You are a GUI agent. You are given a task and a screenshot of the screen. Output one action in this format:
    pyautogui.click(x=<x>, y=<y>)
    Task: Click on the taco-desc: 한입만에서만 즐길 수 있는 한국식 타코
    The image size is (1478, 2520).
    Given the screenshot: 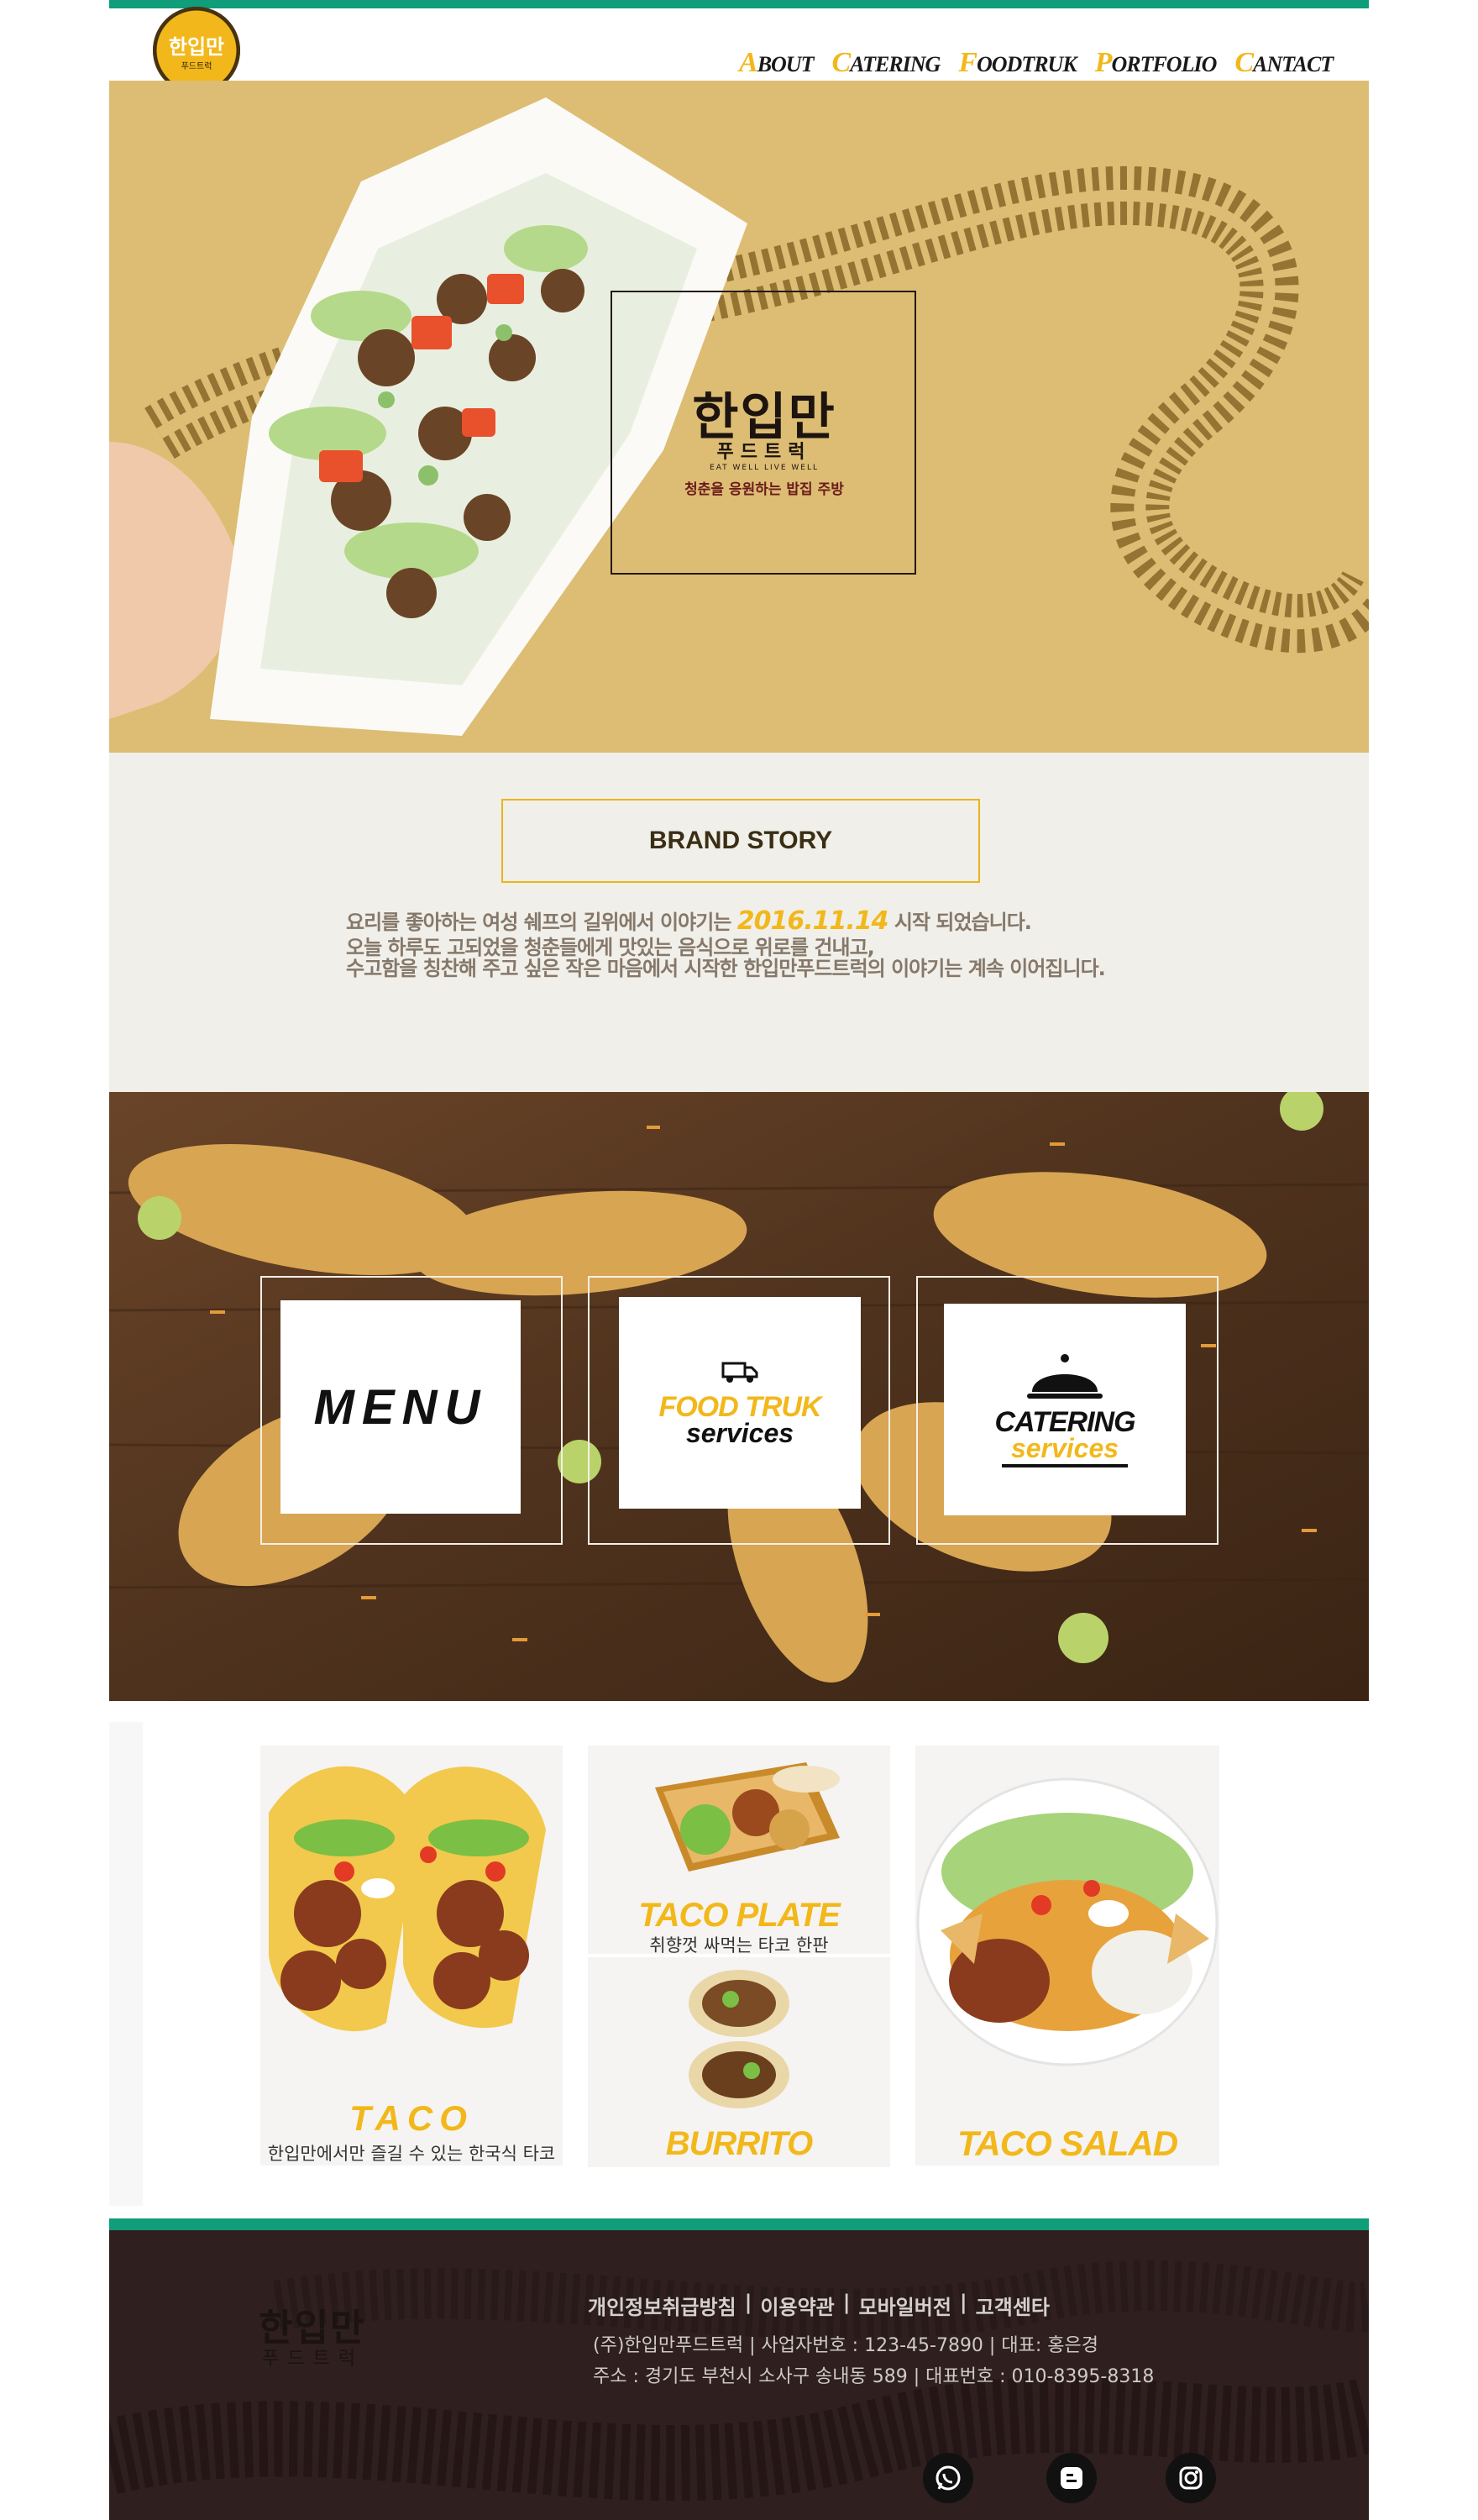 What is the action you would take?
    pyautogui.click(x=411, y=2154)
    